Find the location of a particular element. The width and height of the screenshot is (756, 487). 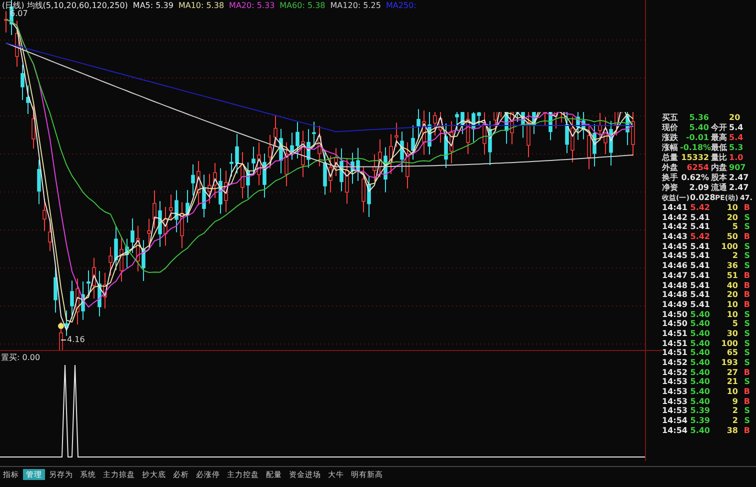

trade-volume: 51 is located at coordinates (732, 275).